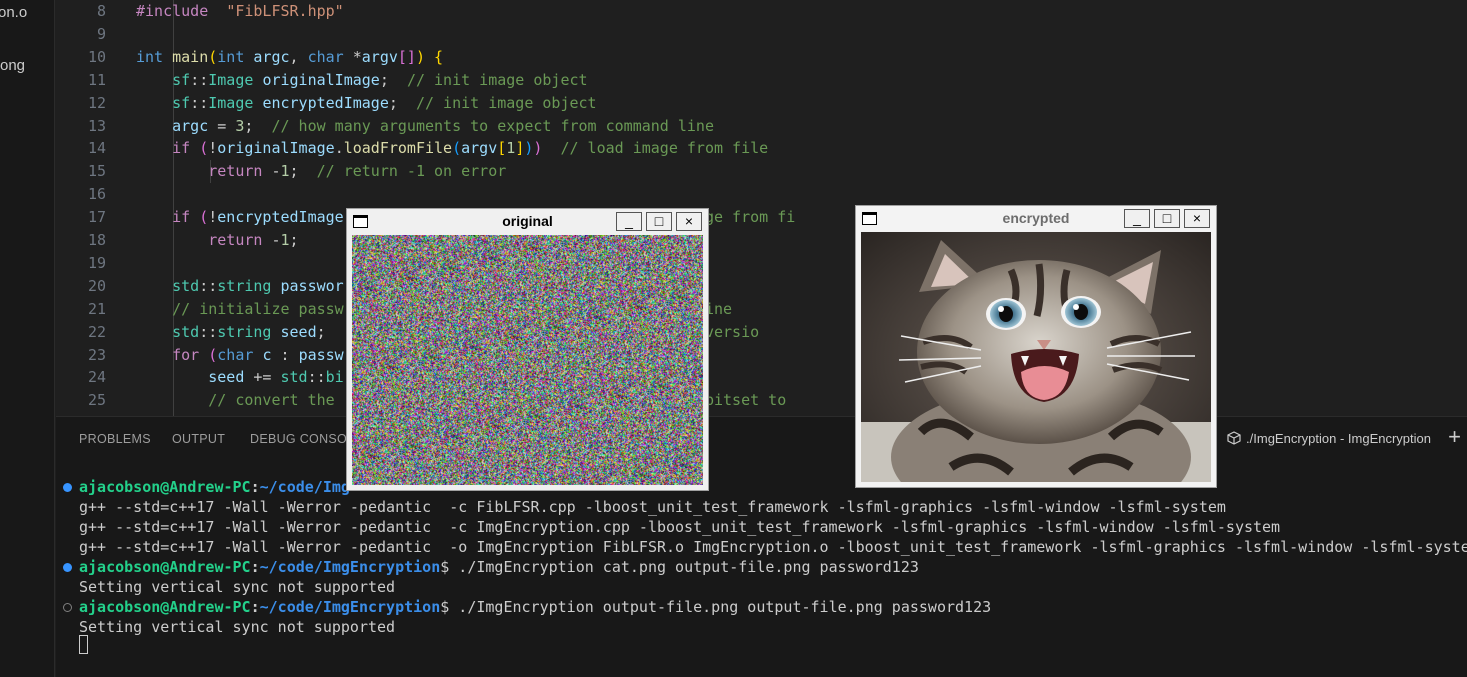 This screenshot has width=1467, height=677. What do you see at coordinates (96, 56) in the screenshot?
I see `line-number: 10` at bounding box center [96, 56].